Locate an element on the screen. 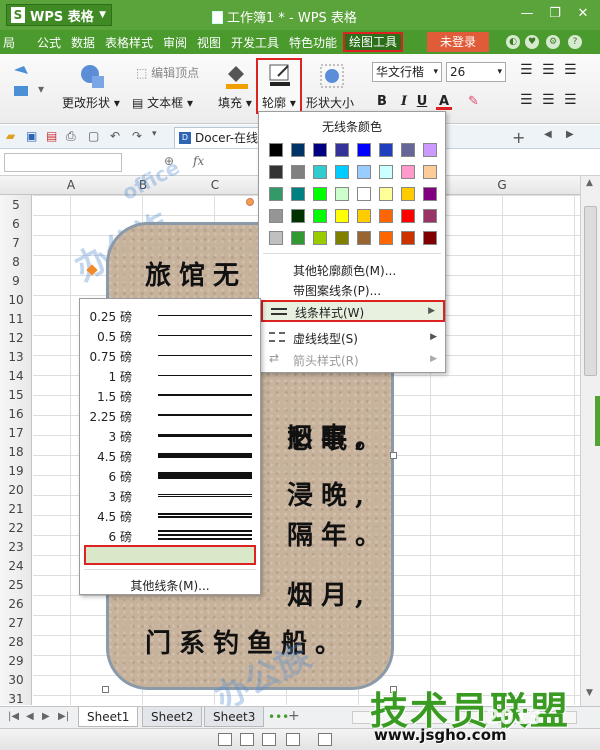  preview-icon: ▢ is located at coordinates (93, 136).